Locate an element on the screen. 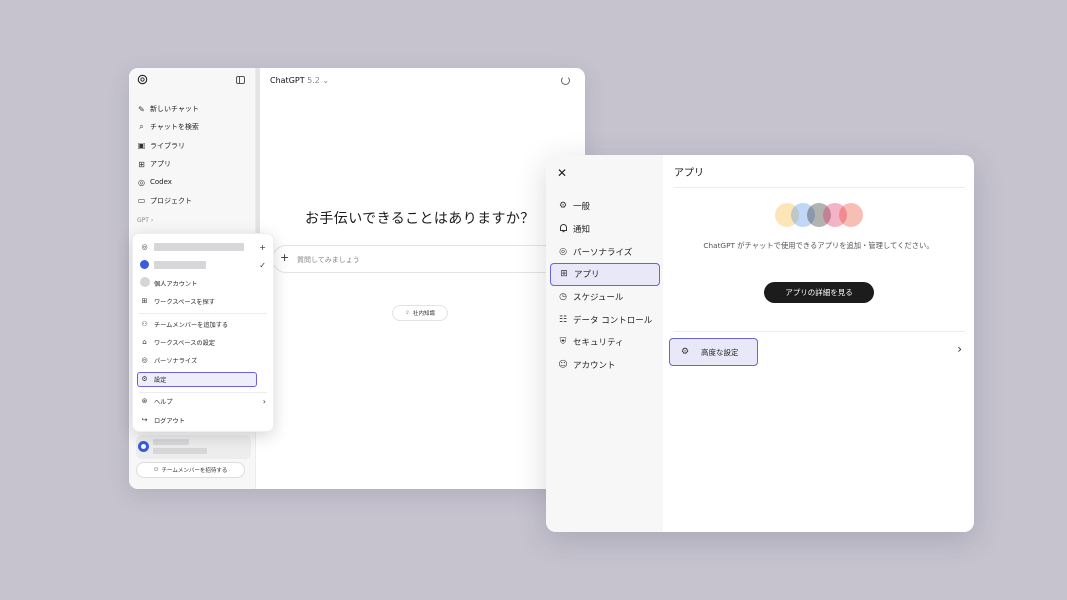 This screenshot has width=1067, height=600. menu-item-label: パーソナライズ is located at coordinates (176, 361).